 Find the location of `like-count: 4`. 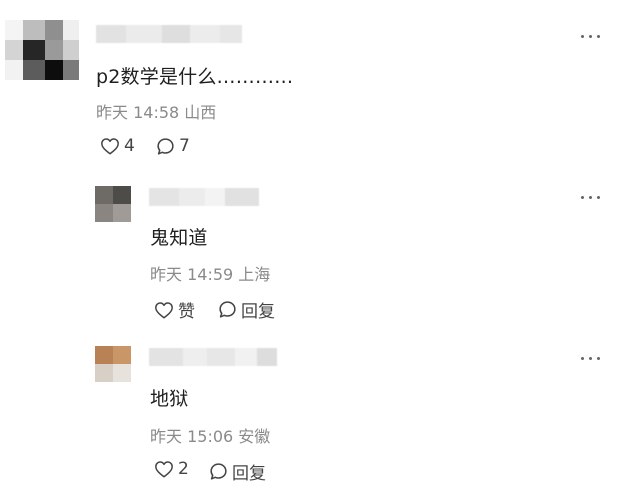

like-count: 4 is located at coordinates (129, 146).